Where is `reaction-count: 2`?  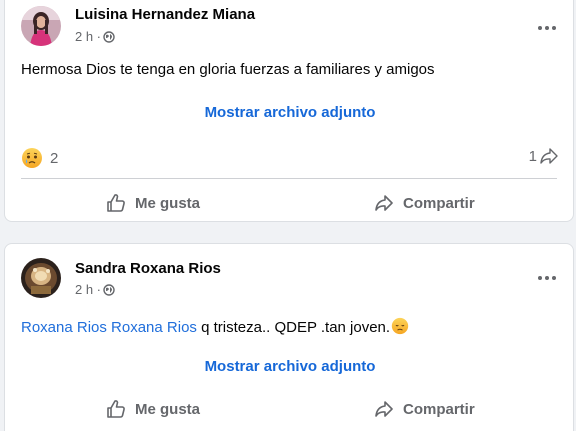
reaction-count: 2 is located at coordinates (54, 158).